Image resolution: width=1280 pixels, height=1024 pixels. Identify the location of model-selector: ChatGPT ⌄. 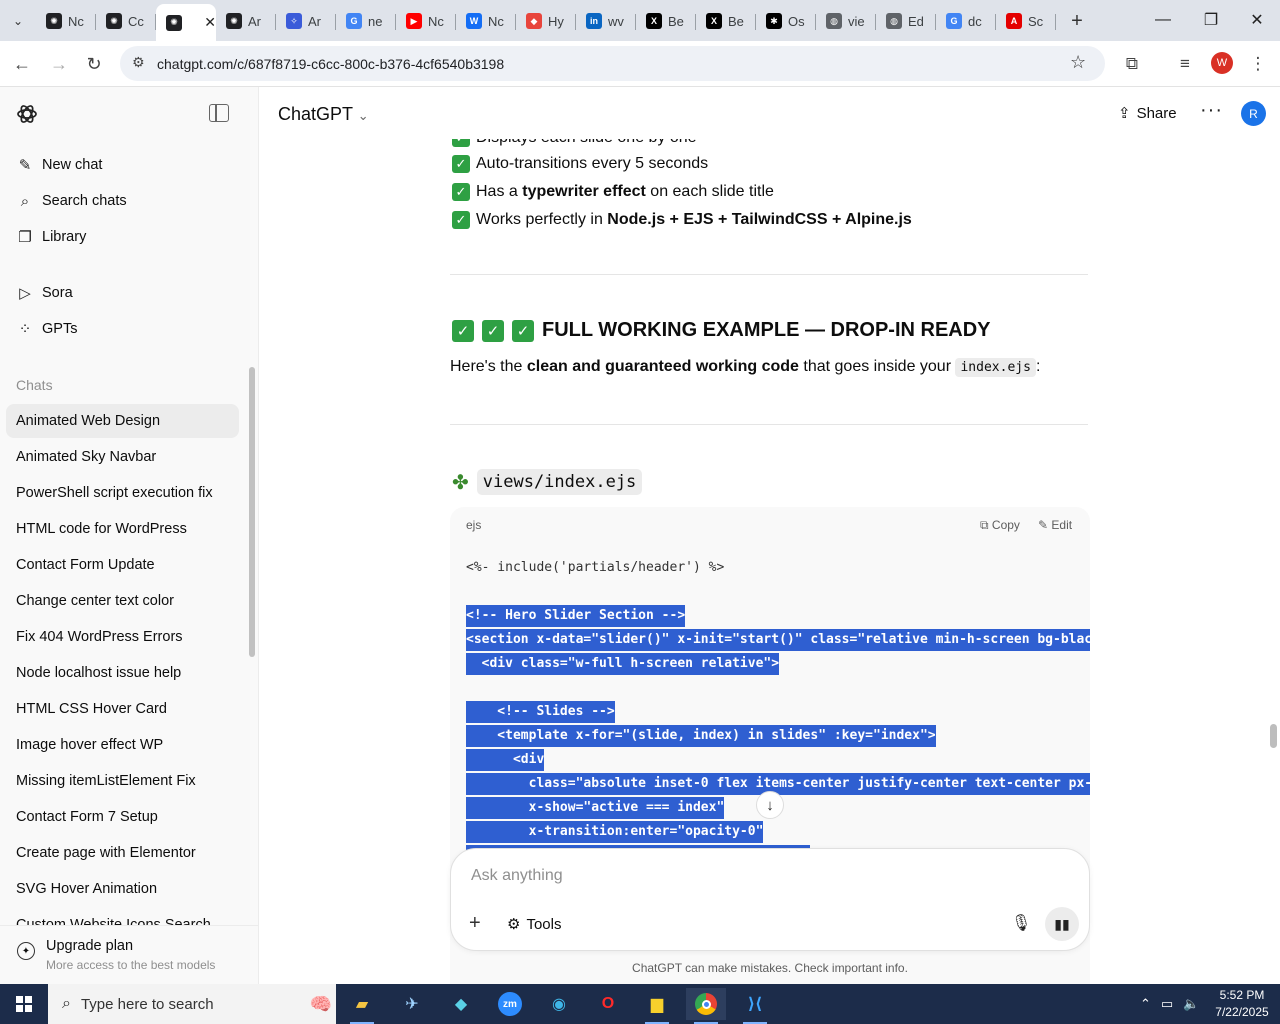
(323, 114).